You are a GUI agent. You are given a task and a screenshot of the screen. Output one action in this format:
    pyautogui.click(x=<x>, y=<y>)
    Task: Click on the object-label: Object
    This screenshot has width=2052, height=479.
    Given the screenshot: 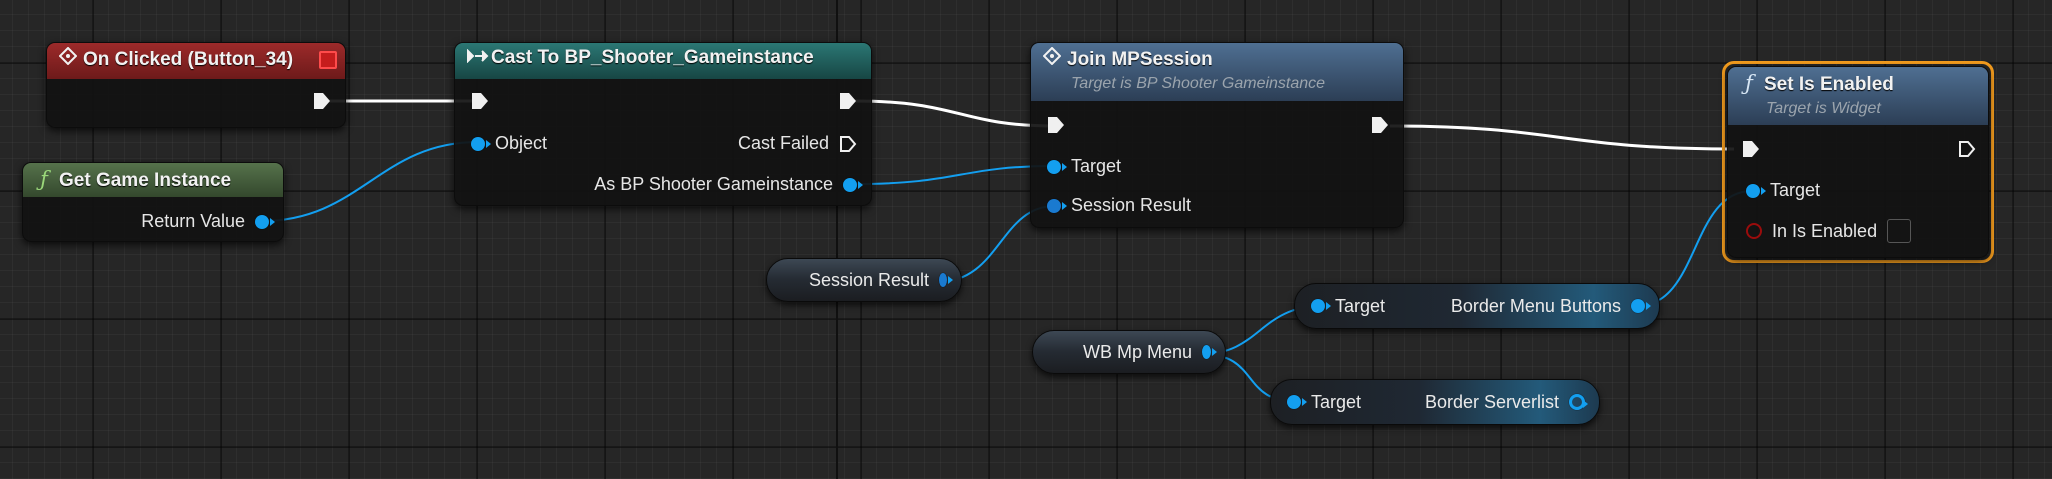 What is the action you would take?
    pyautogui.click(x=521, y=143)
    